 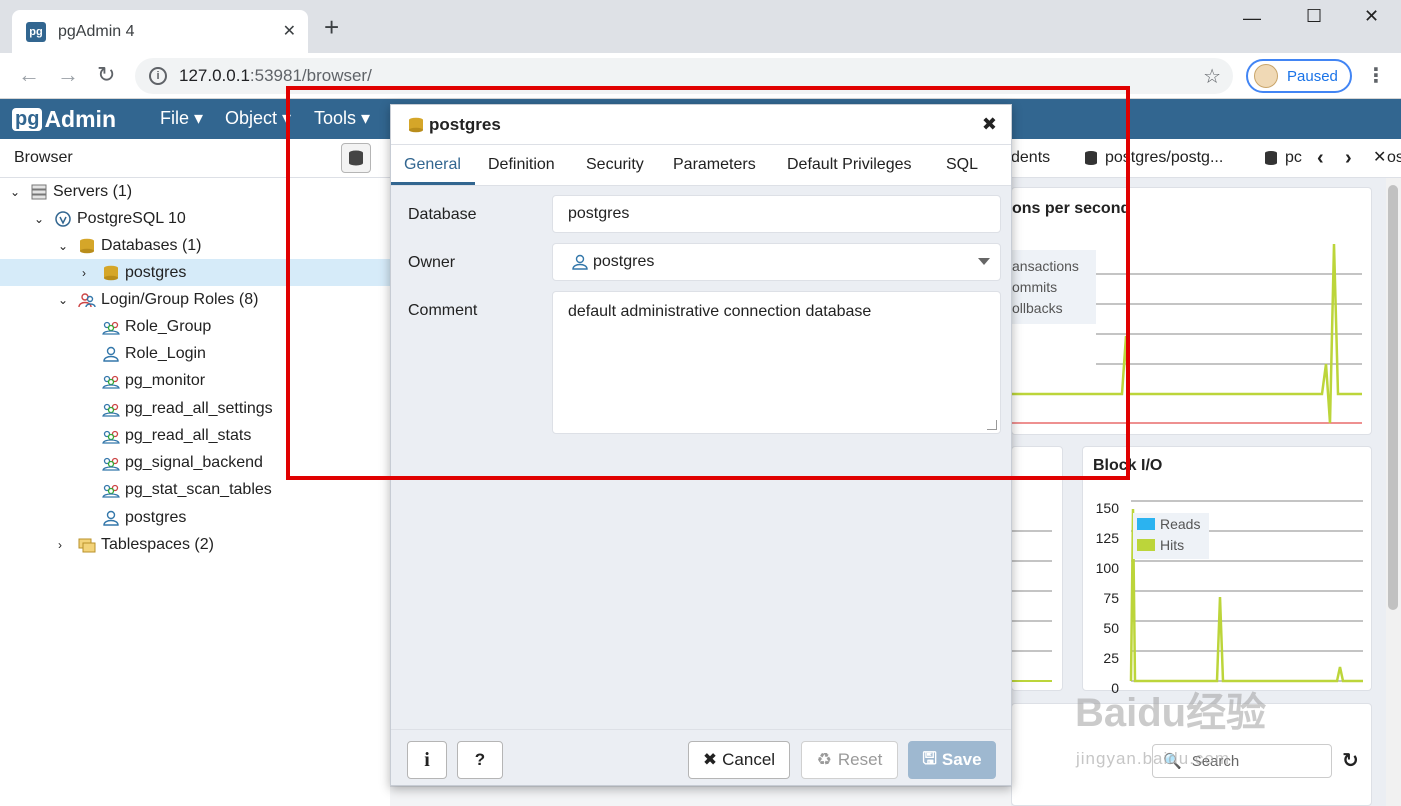 What do you see at coordinates (1282, 158) in the screenshot?
I see `tab-query-2: pc` at bounding box center [1282, 158].